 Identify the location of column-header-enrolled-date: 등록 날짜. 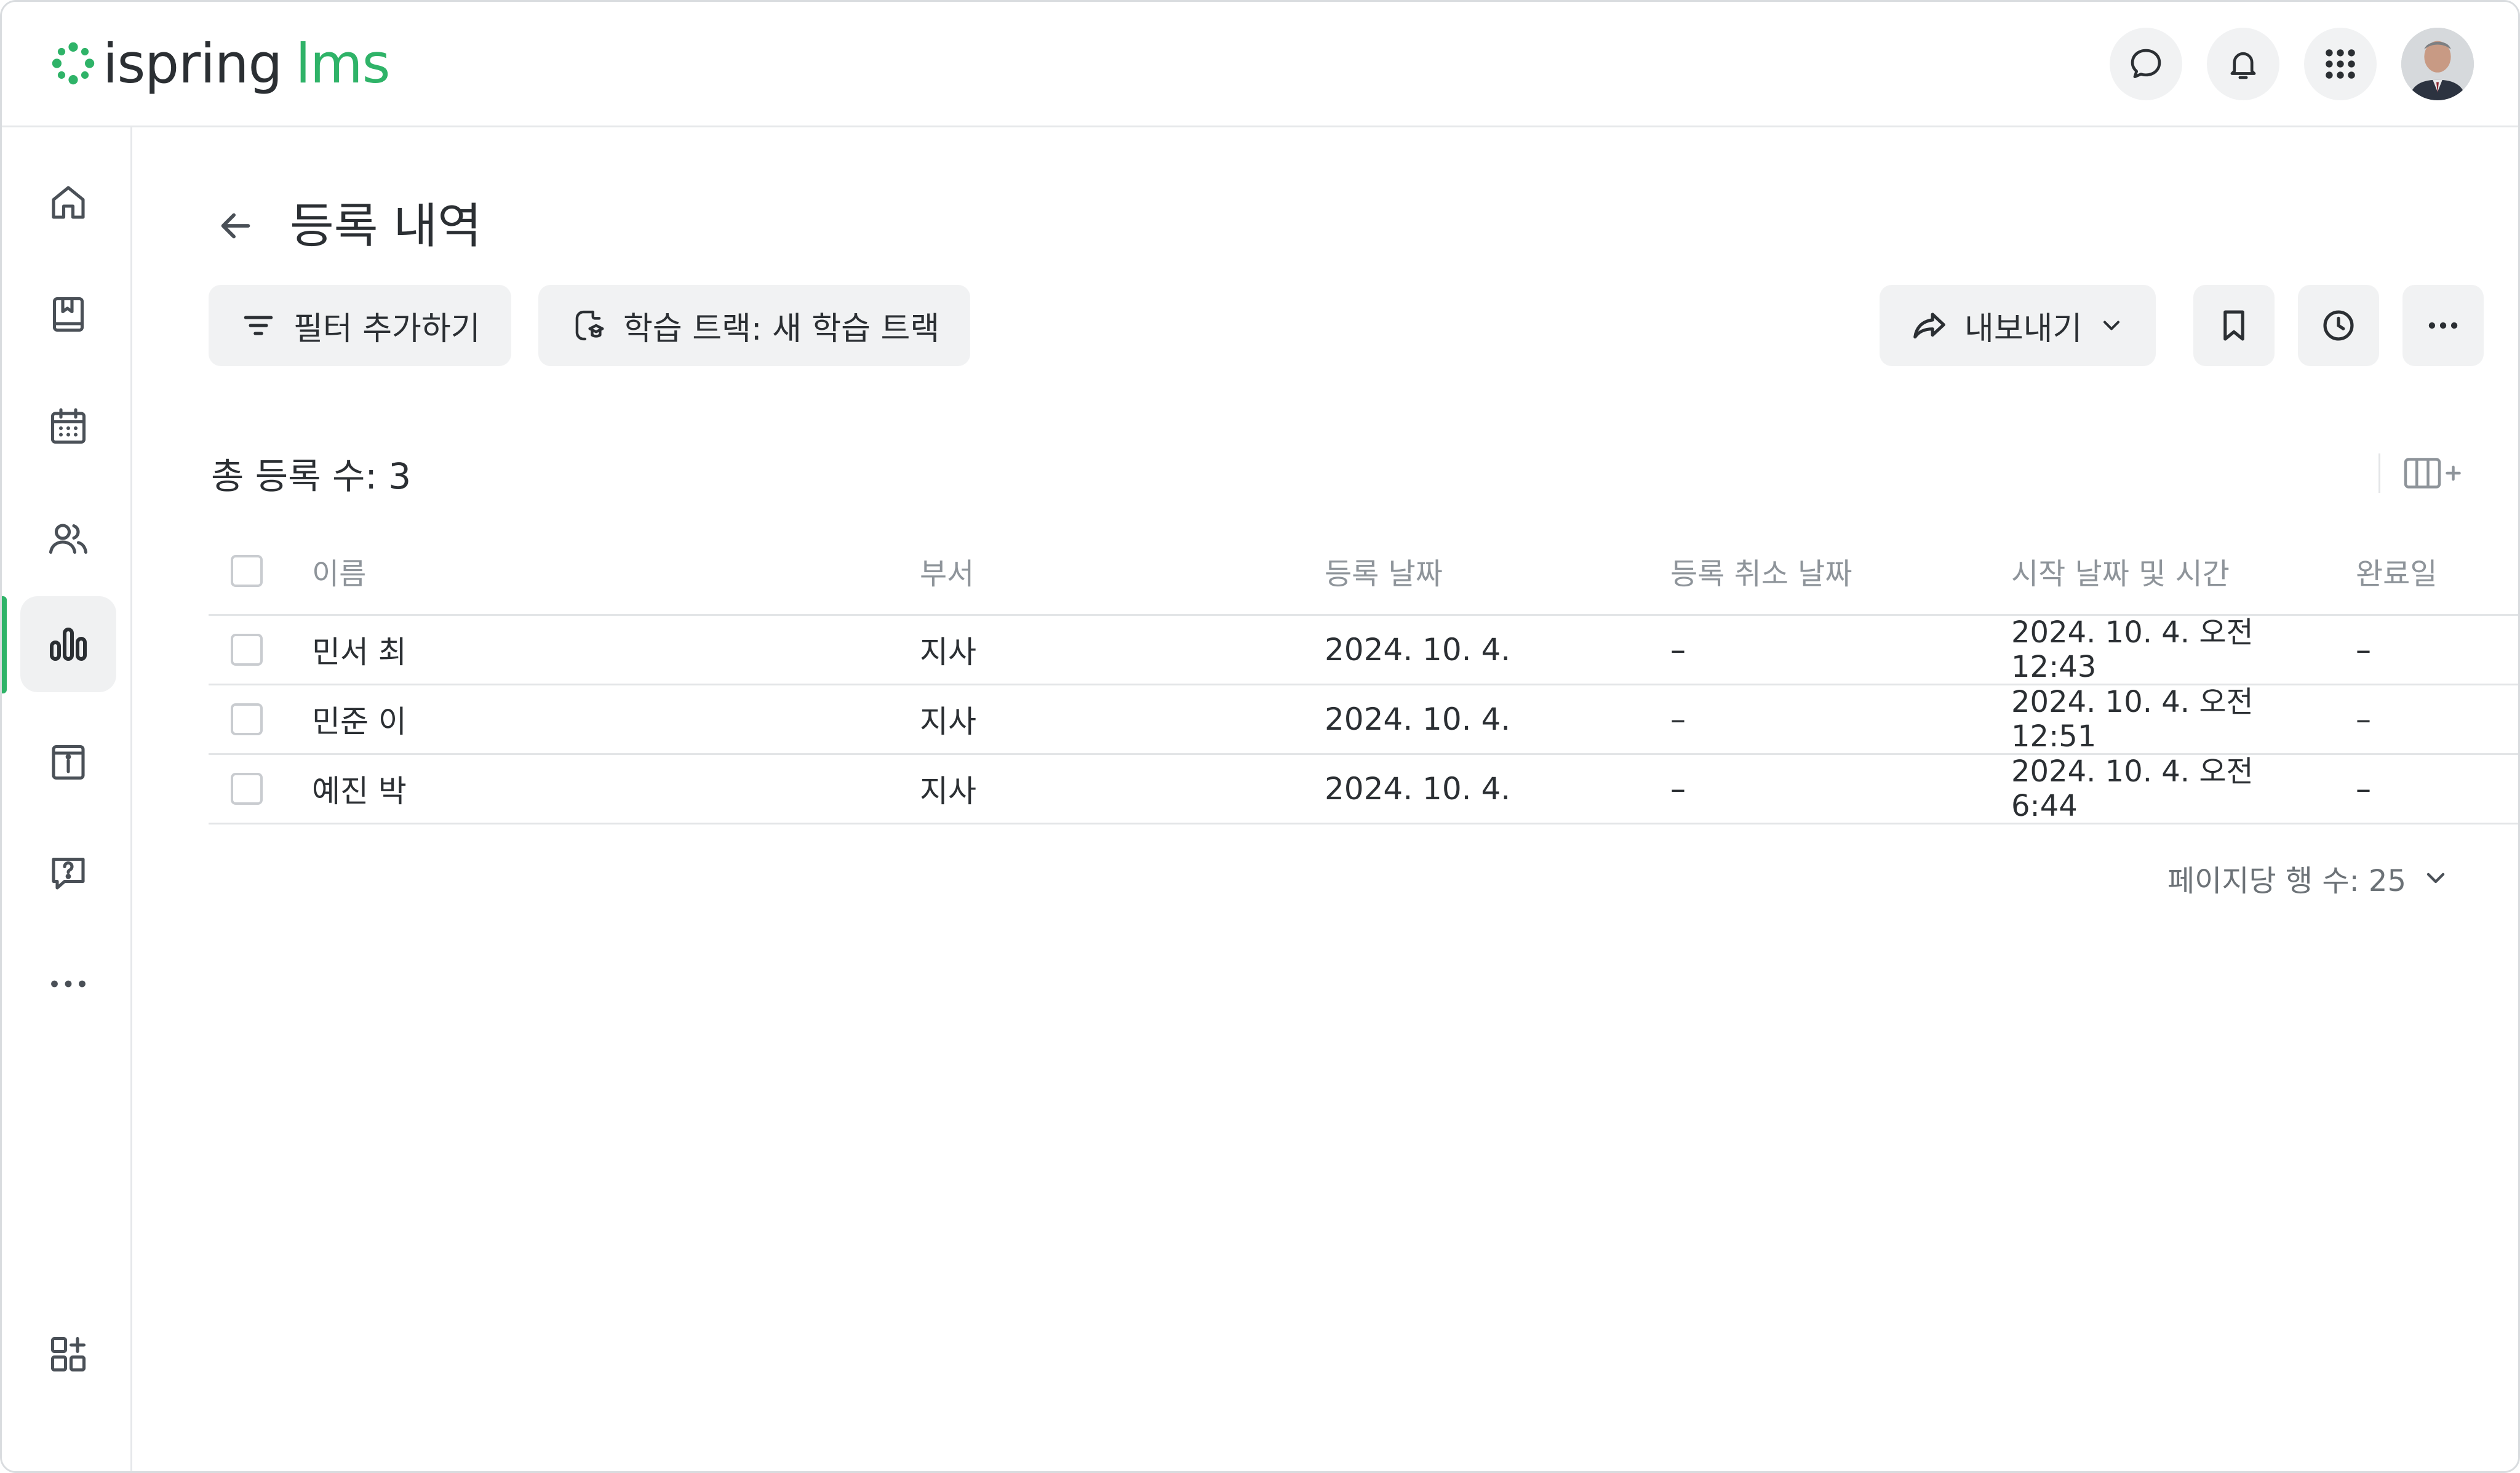
(1384, 570).